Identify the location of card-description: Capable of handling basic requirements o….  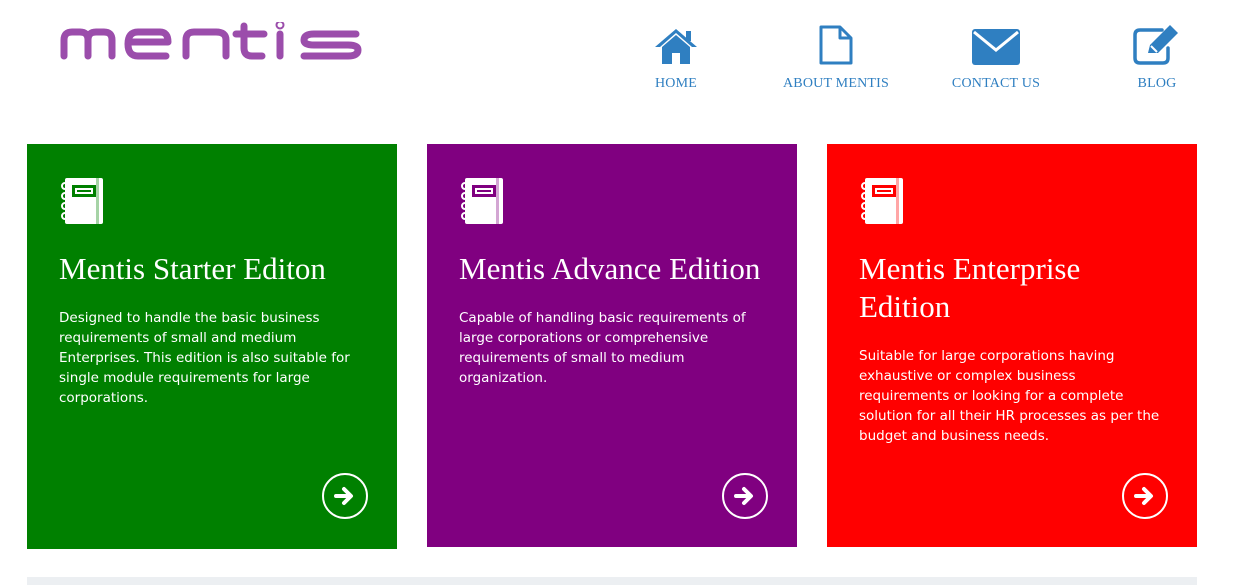
(602, 348).